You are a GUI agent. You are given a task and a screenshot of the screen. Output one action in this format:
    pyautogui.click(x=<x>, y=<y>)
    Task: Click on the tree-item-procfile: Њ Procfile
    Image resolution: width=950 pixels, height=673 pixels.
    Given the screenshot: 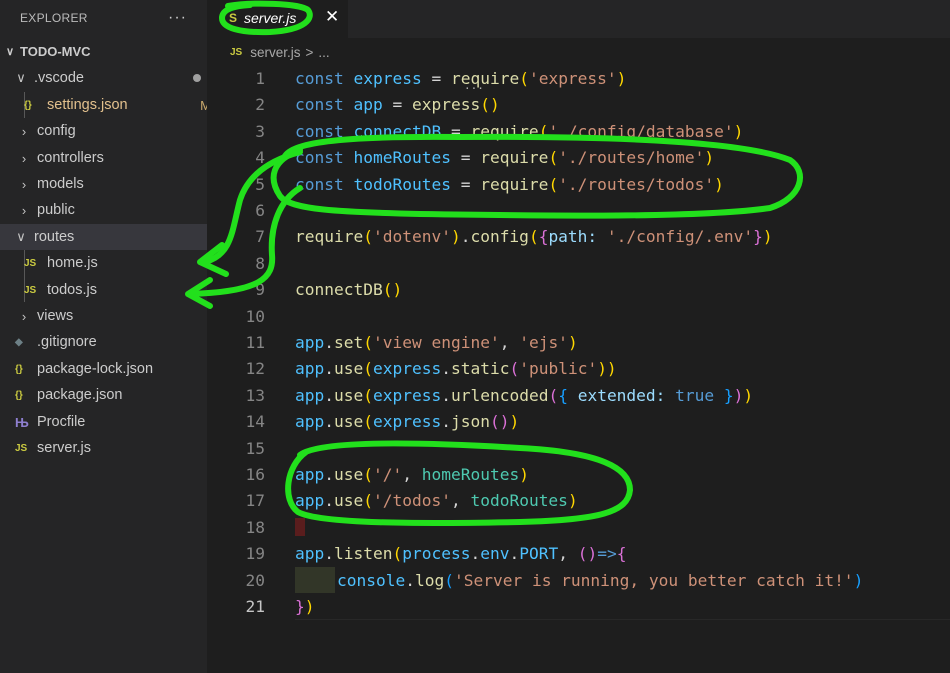 What is the action you would take?
    pyautogui.click(x=103, y=422)
    